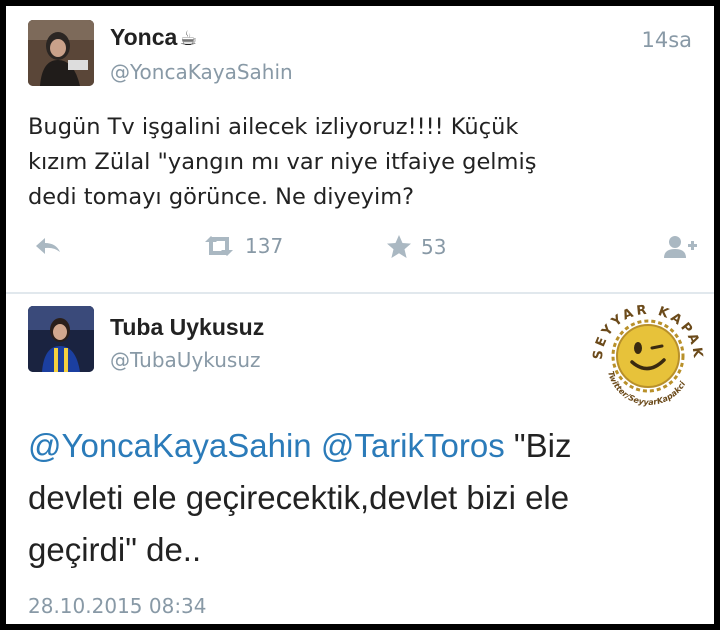 The height and width of the screenshot is (630, 720). Describe the element at coordinates (434, 247) in the screenshot. I see `like-count: 53` at that location.